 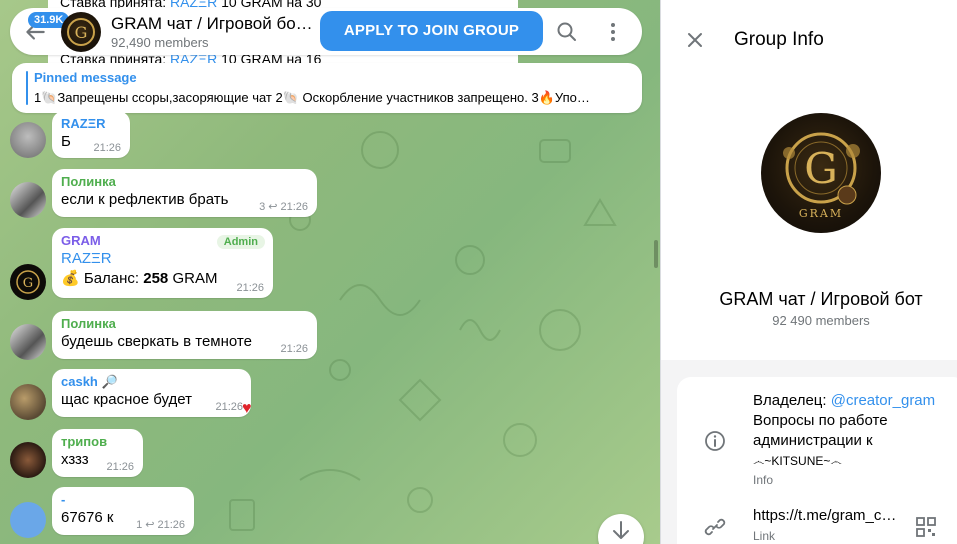 What do you see at coordinates (27, 88) in the screenshot?
I see `pinned-indicator` at bounding box center [27, 88].